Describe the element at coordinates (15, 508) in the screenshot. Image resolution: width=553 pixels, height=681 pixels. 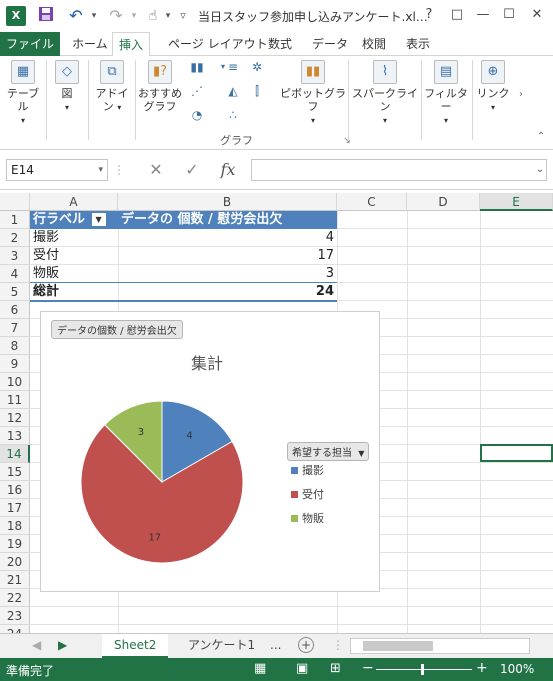
I see `row-header: 17` at that location.